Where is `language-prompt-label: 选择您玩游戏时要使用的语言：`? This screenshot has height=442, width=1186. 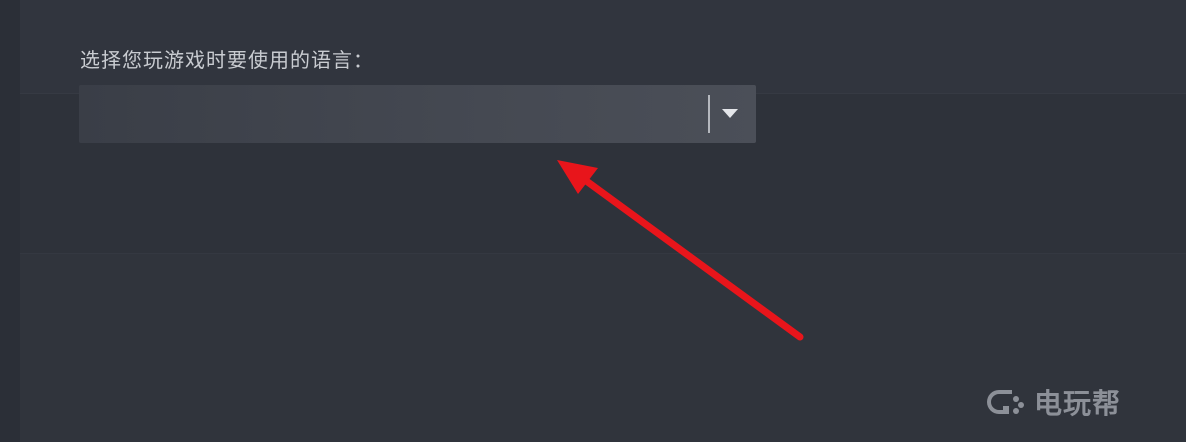 language-prompt-label: 选择您玩游戏时要使用的语言： is located at coordinates (227, 60).